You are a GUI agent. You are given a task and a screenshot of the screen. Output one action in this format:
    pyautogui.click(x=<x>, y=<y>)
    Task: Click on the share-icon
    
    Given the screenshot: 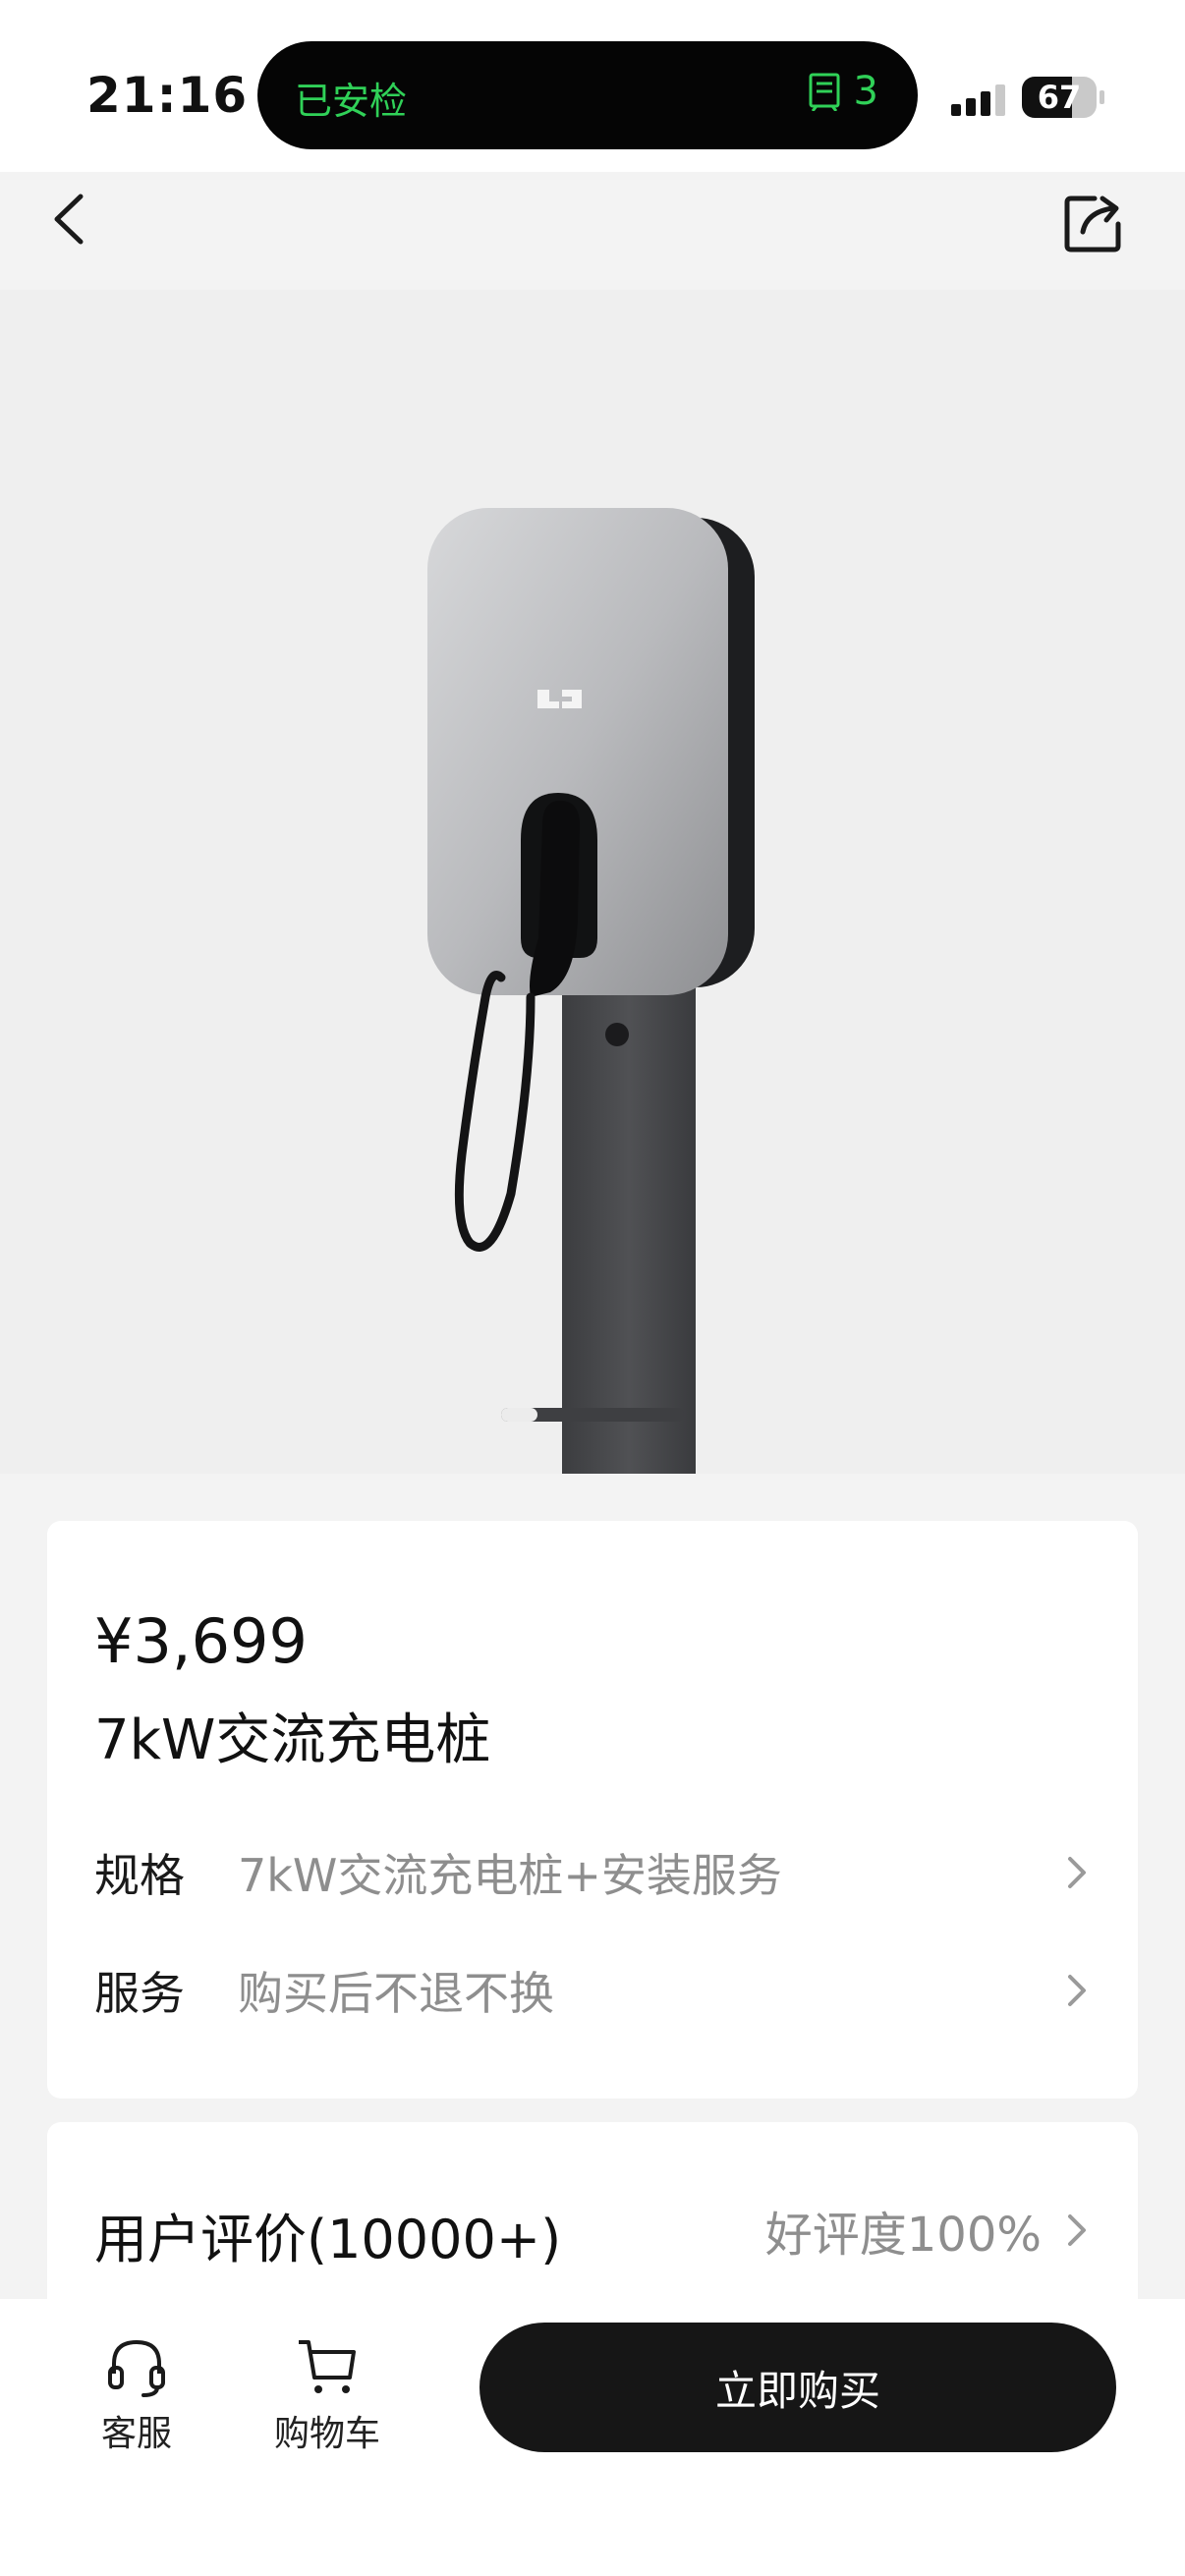 What is the action you would take?
    pyautogui.click(x=1092, y=224)
    